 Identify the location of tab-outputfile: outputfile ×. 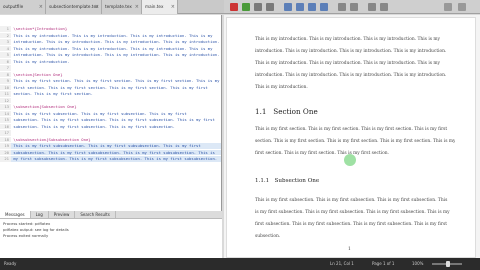
(23, 7).